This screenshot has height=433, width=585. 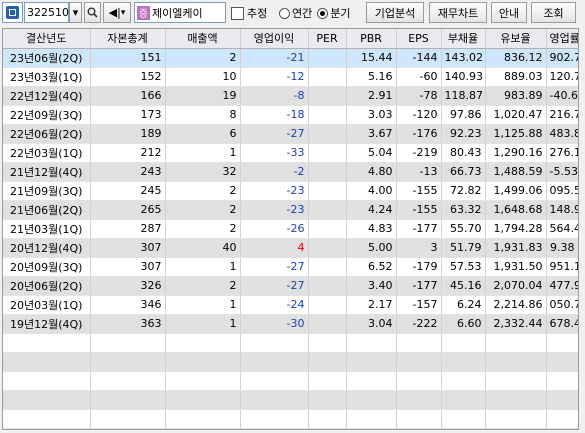 I want to click on table-cell: 1, so click(x=203, y=267).